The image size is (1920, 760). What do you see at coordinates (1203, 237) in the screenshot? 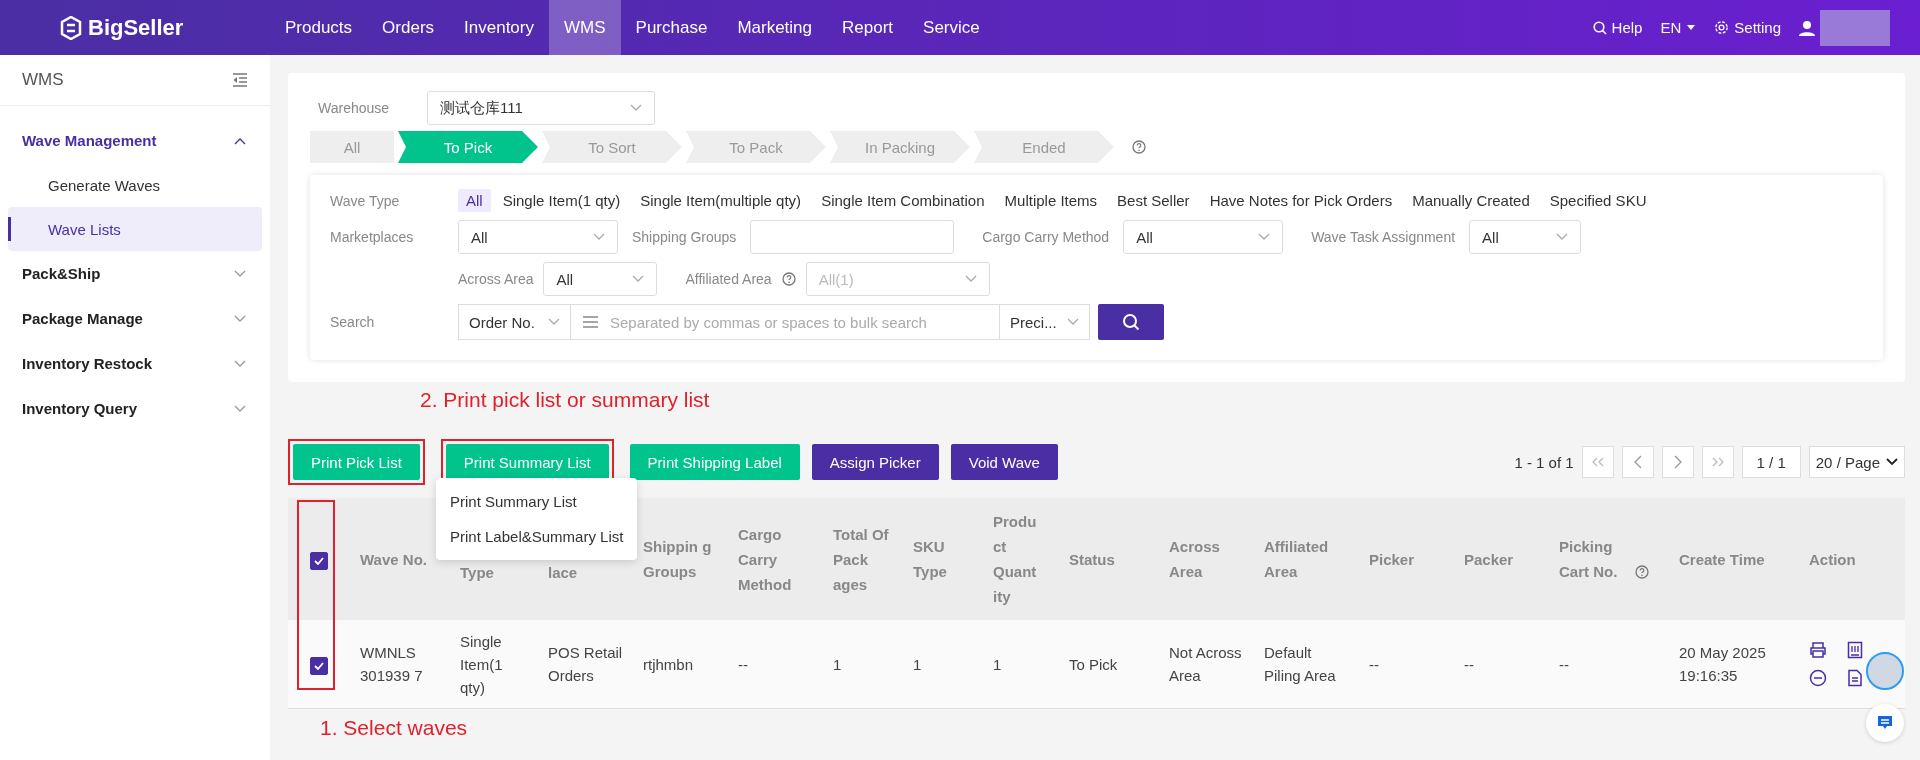
I see `cargo-select: All` at bounding box center [1203, 237].